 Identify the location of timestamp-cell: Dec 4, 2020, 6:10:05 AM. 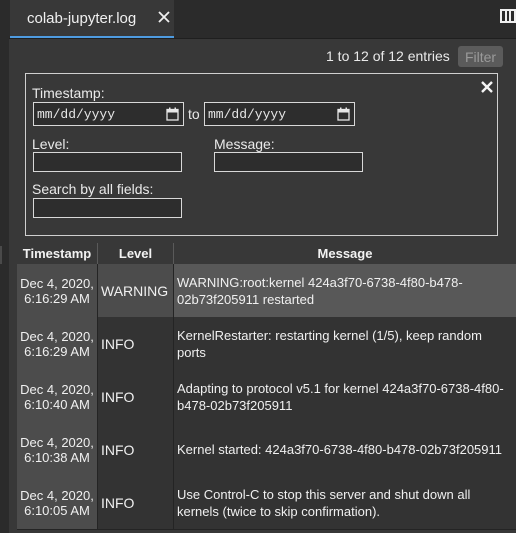
(57, 502).